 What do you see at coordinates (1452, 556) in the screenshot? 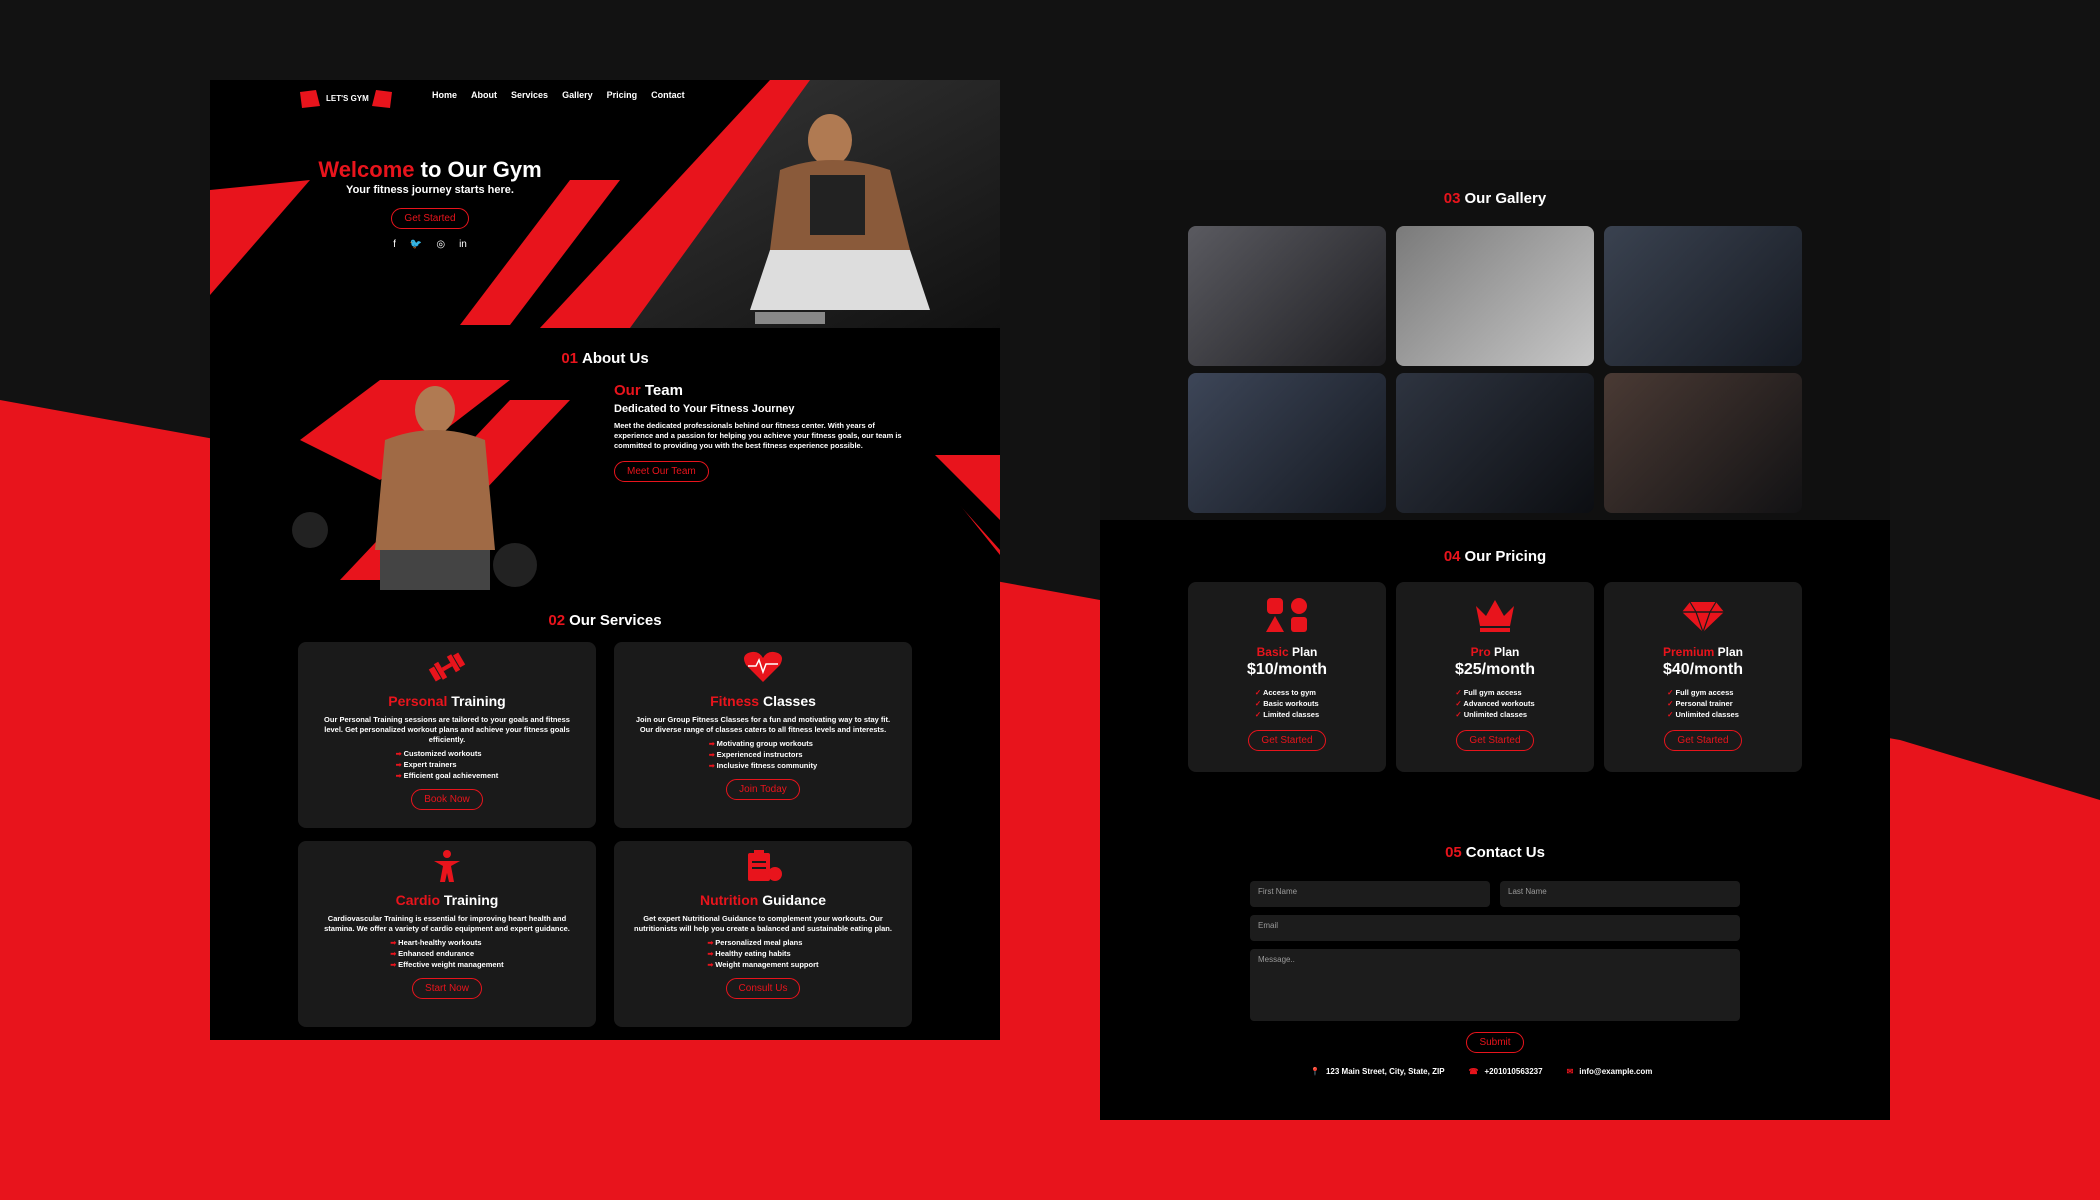
I see `pricing-section-number: 04` at bounding box center [1452, 556].